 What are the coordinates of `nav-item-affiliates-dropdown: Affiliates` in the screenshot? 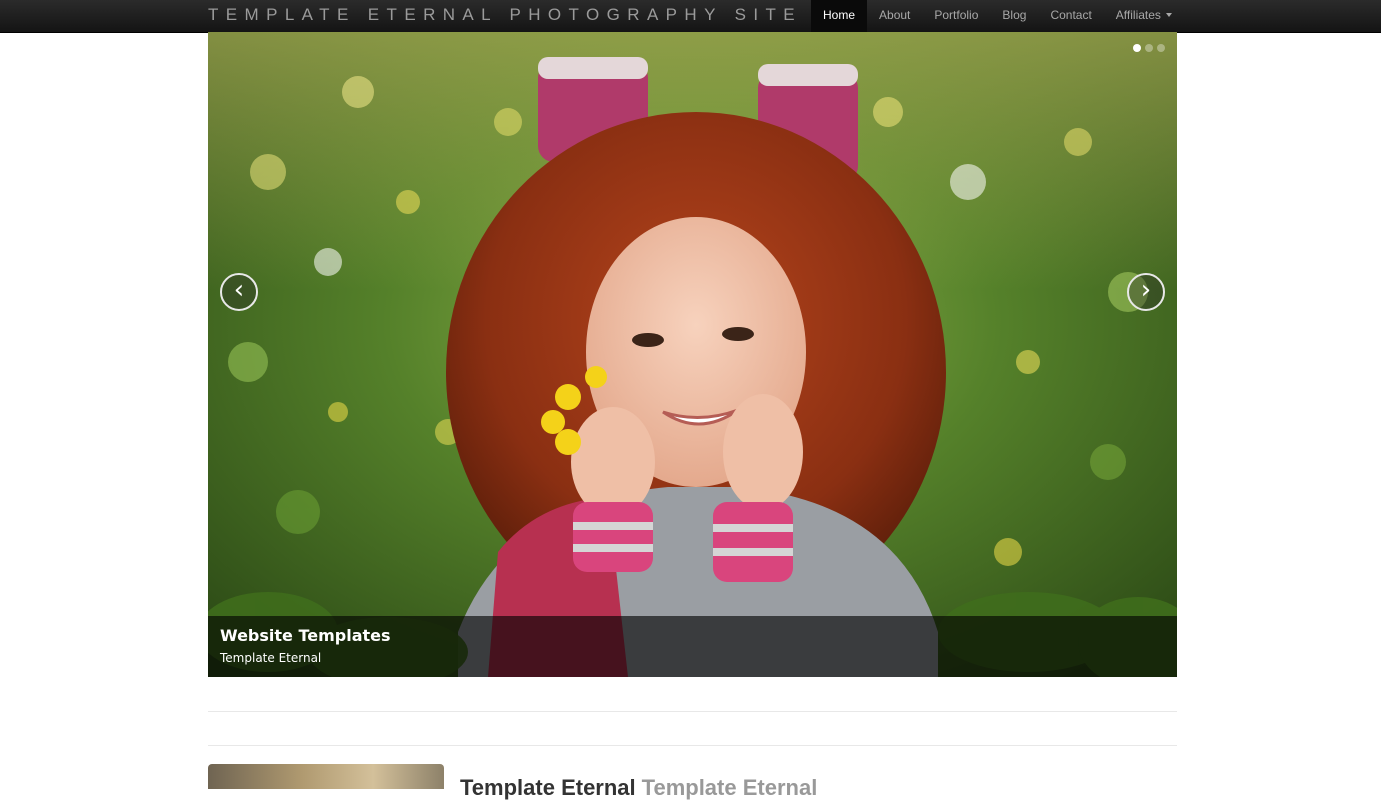 It's located at (1144, 16).